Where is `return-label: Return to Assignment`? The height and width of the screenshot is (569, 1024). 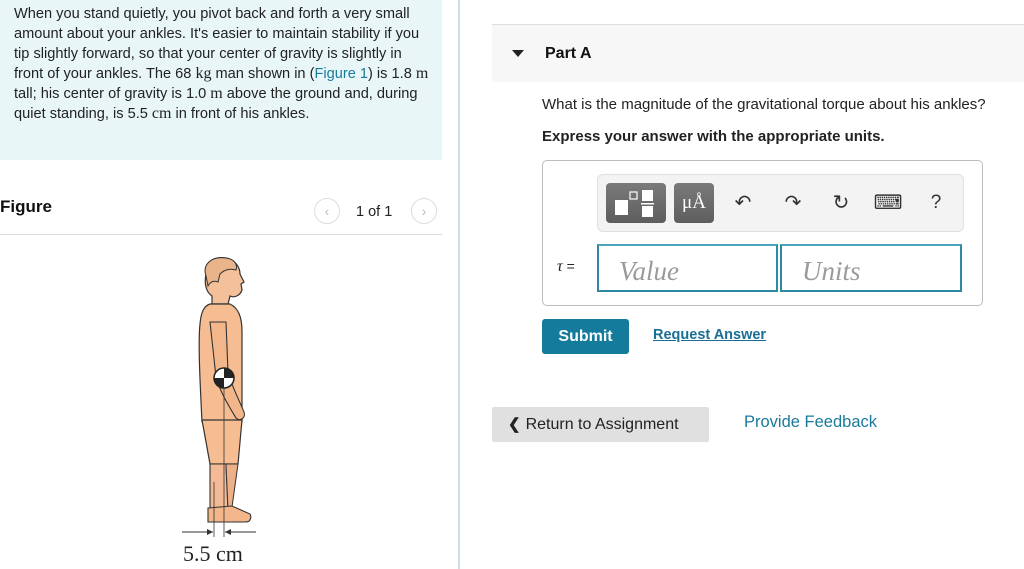
return-label: Return to Assignment is located at coordinates (602, 424).